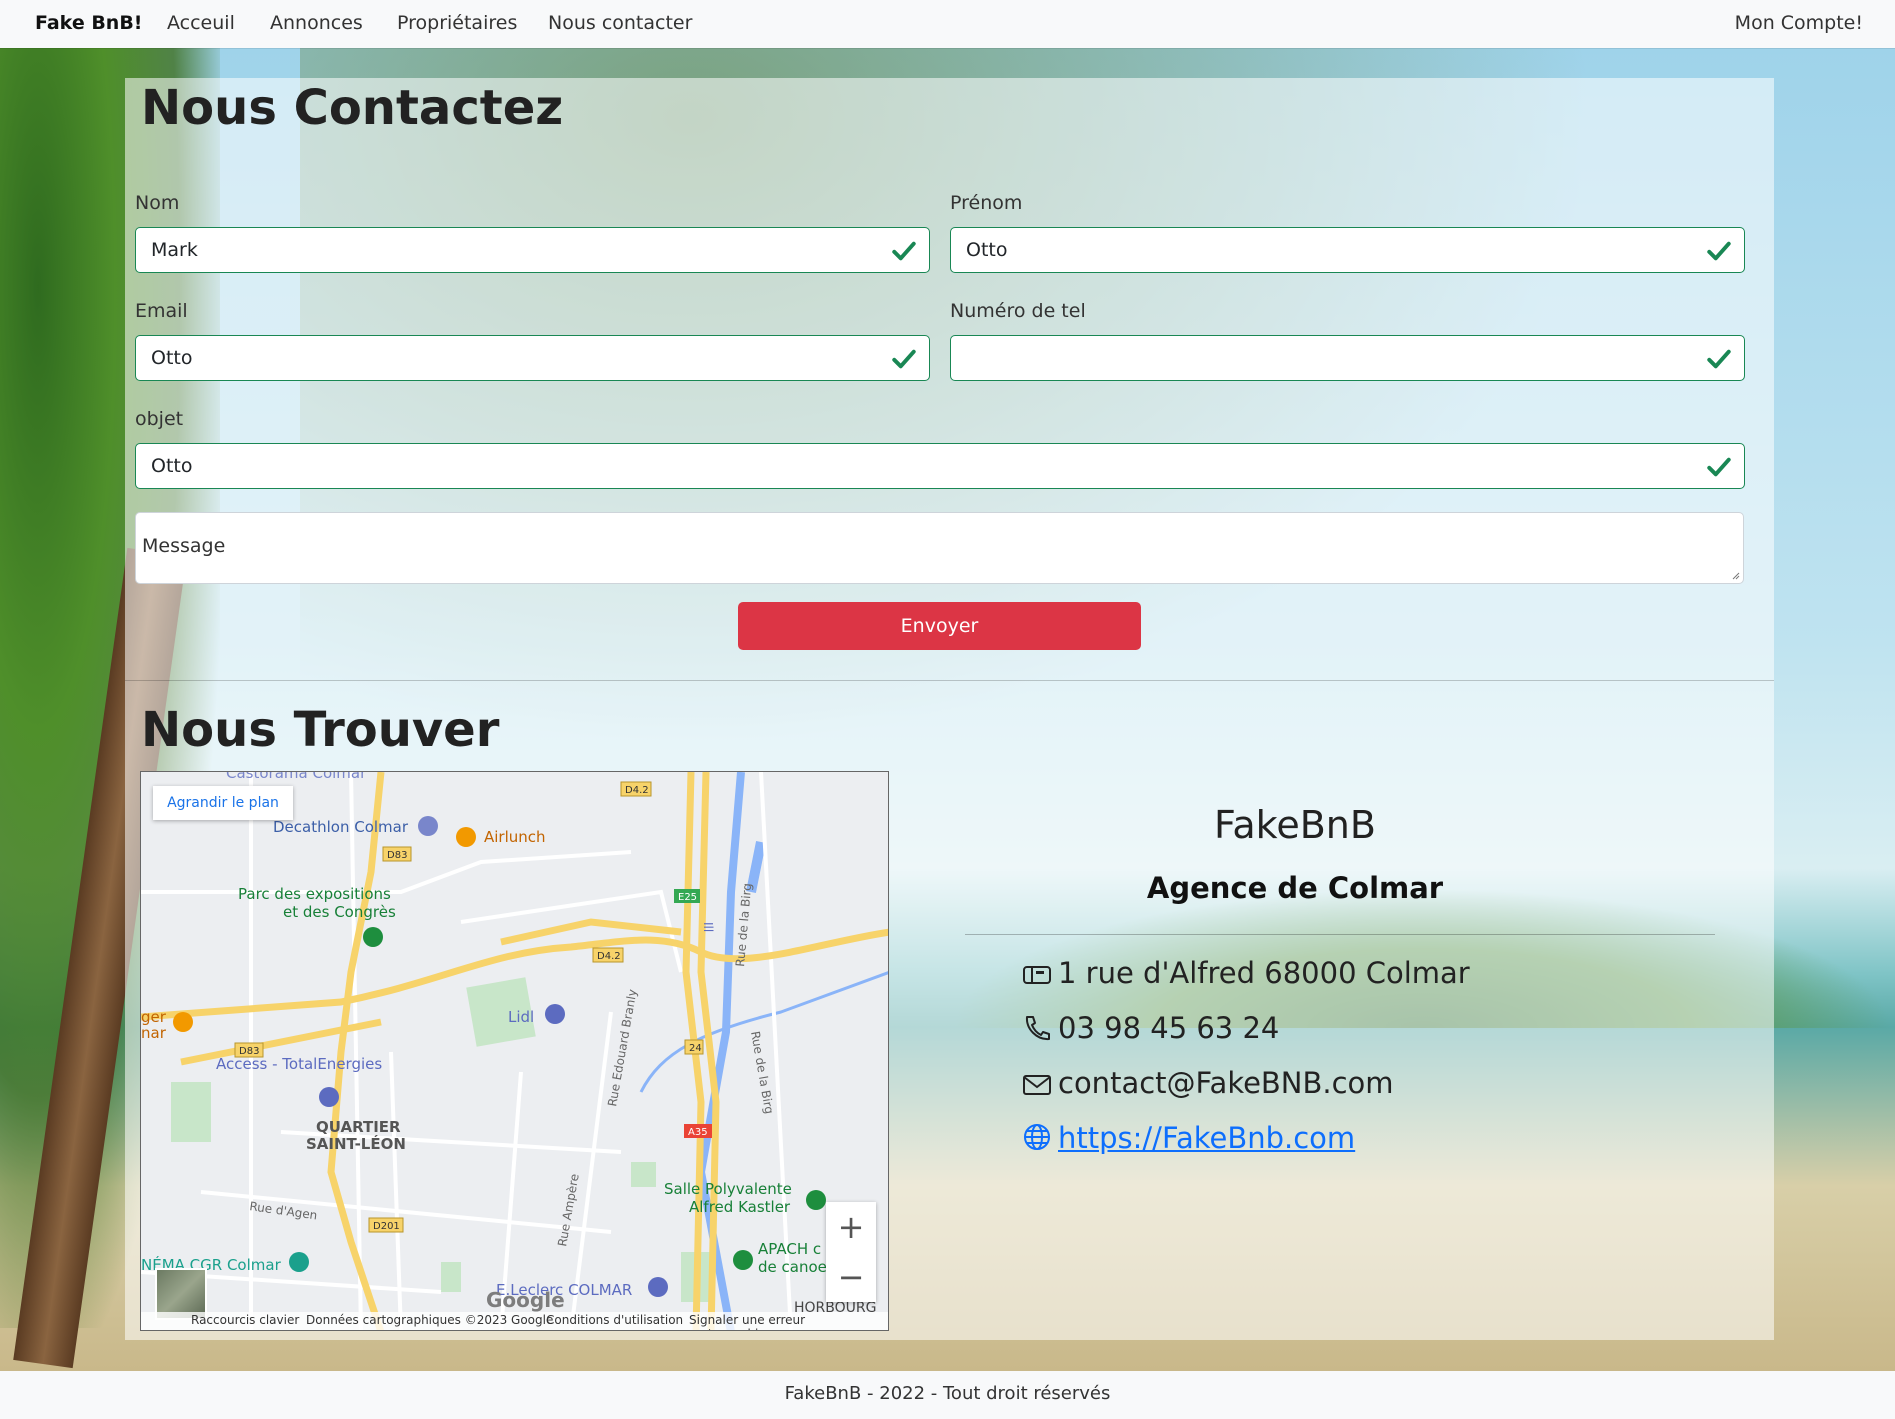 This screenshot has height=1419, width=1895. What do you see at coordinates (851, 1227) in the screenshot?
I see `zoom-in-button: +` at bounding box center [851, 1227].